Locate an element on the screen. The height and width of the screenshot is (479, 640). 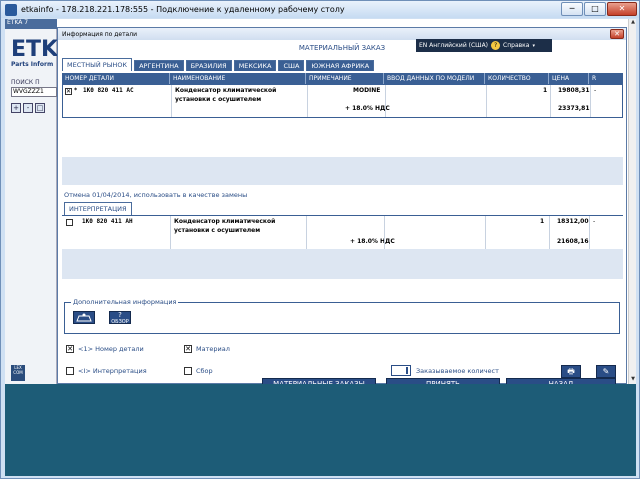
interpretation-tab-strip: ИНТЕРПРЕТАЦИЯ is located at coordinates (98, 208).